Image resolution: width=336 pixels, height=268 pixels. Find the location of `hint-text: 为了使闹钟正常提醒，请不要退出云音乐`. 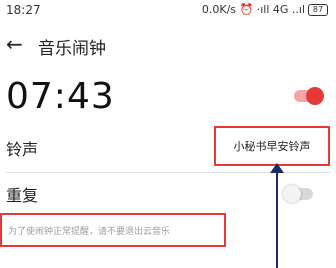

hint-text: 为了使闹钟正常提醒，请不要退出云音乐 is located at coordinates (89, 232).